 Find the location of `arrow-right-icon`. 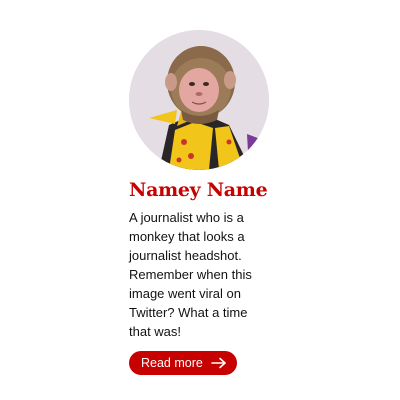

arrow-right-icon is located at coordinates (218, 363).